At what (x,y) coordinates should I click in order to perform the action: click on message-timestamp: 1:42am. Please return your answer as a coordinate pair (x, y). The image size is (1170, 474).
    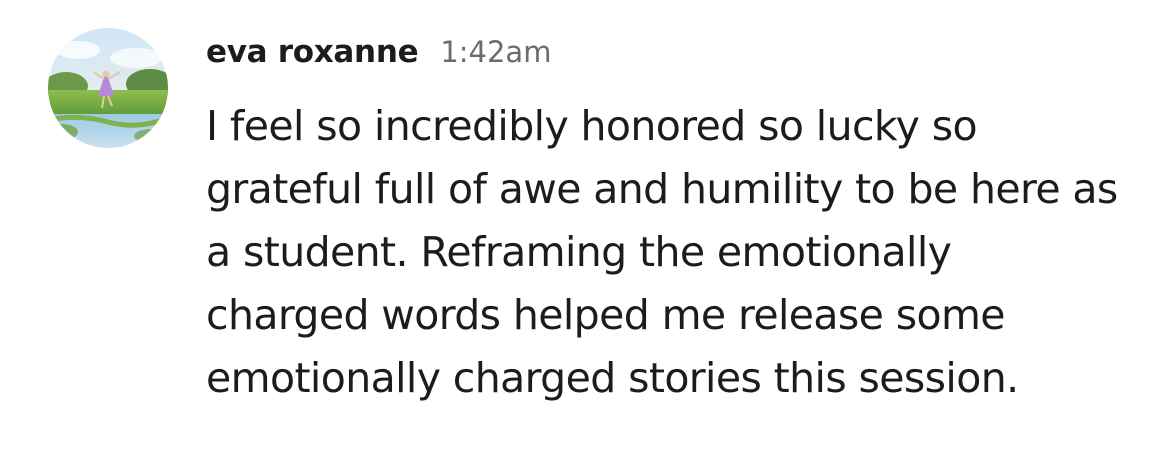
    Looking at the image, I should click on (495, 52).